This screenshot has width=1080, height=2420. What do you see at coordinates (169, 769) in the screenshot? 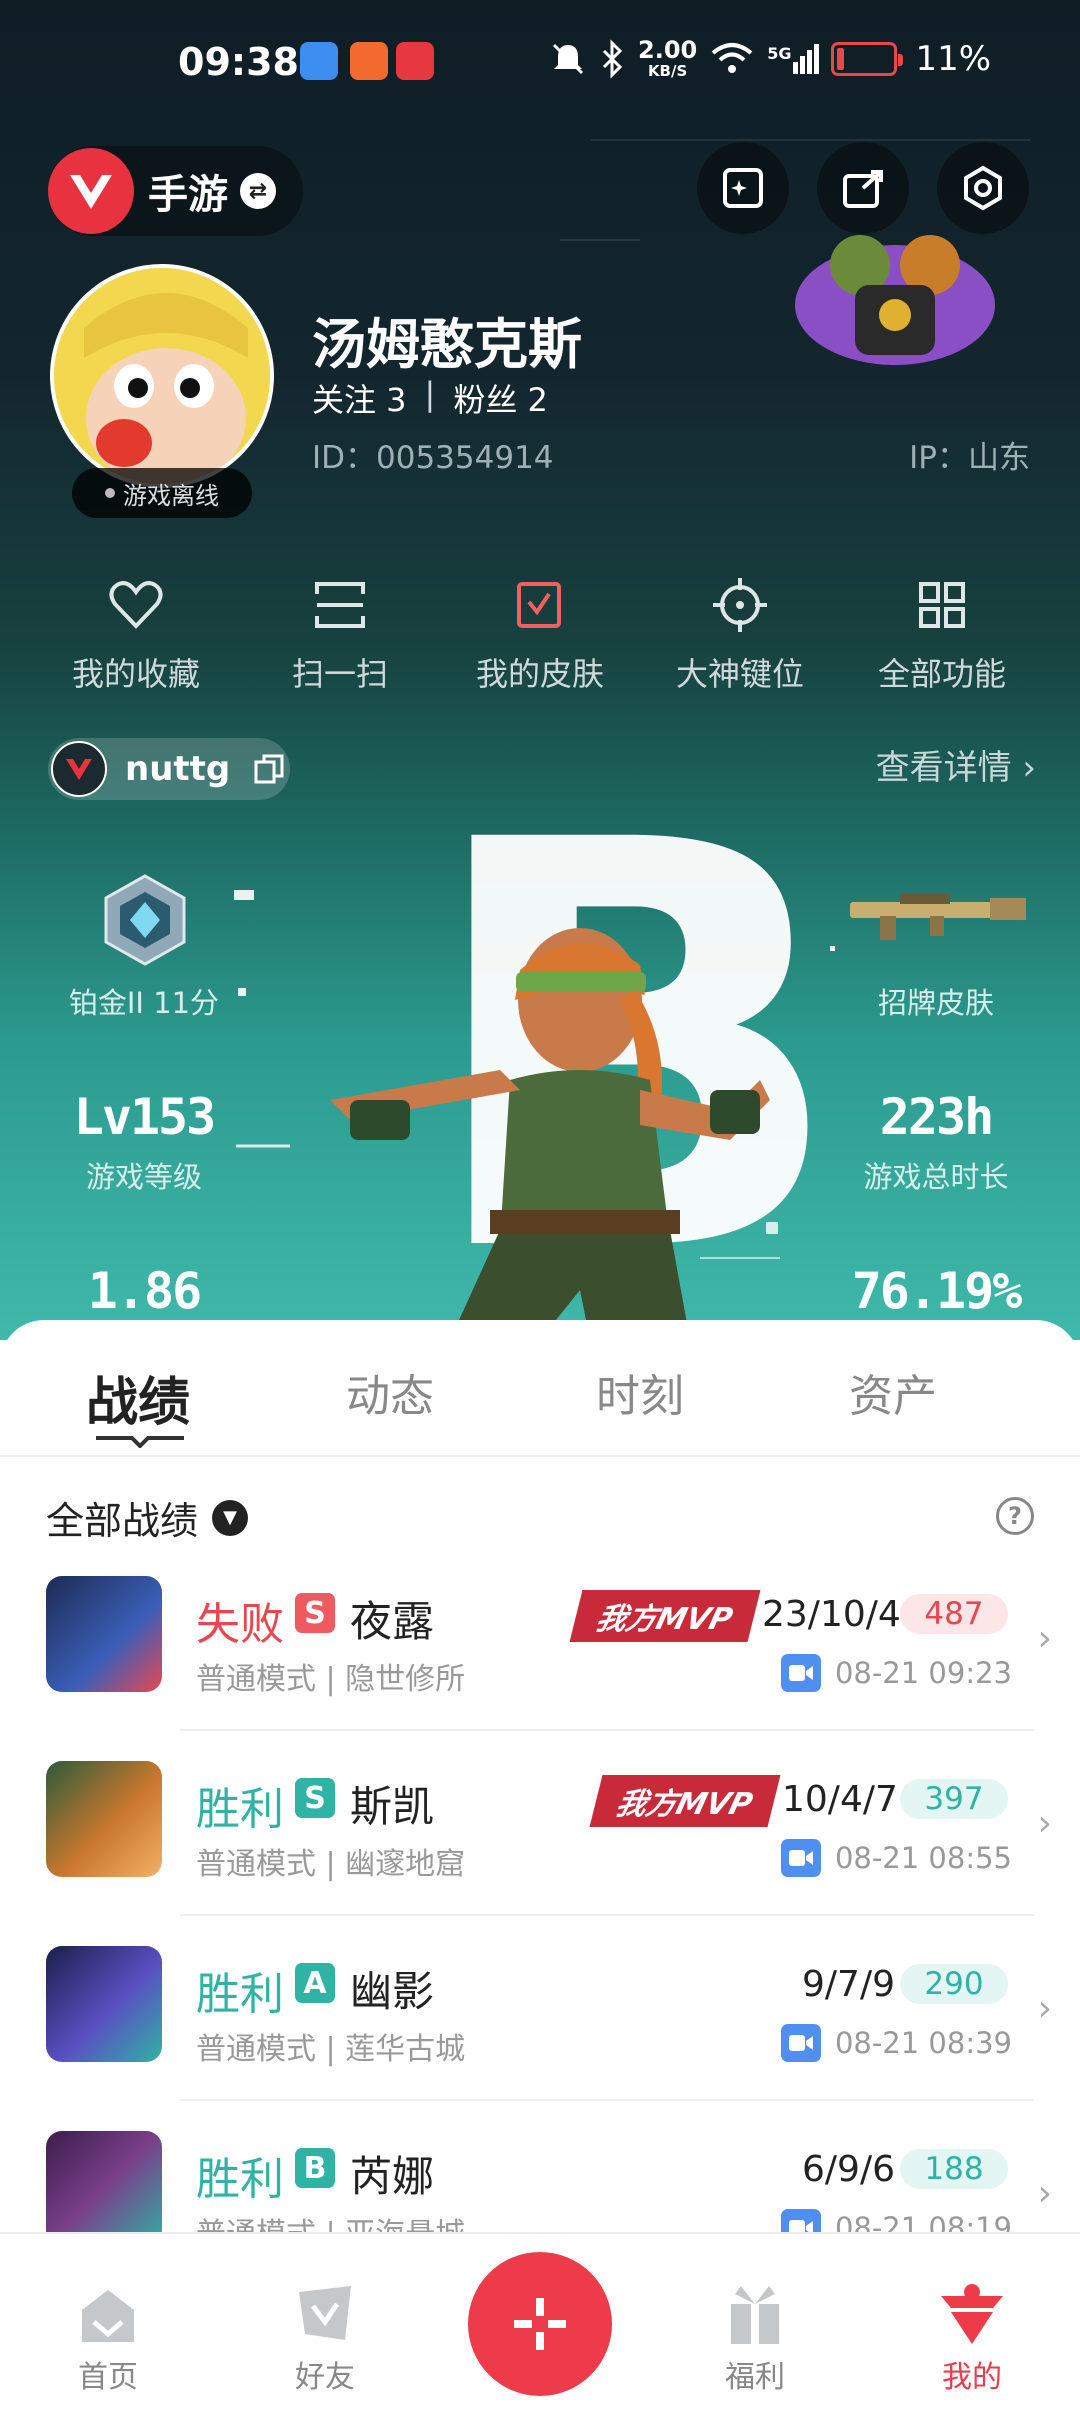
I see `game-account-chip: nuttg` at bounding box center [169, 769].